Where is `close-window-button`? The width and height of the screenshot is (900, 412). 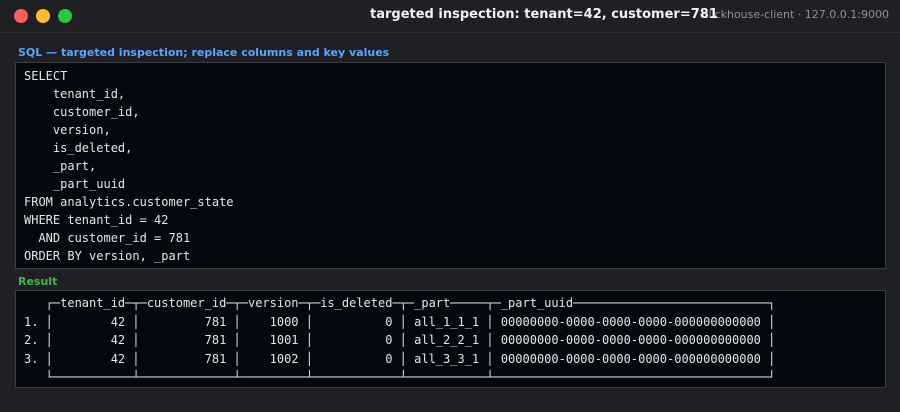
close-window-button is located at coordinates (21, 16).